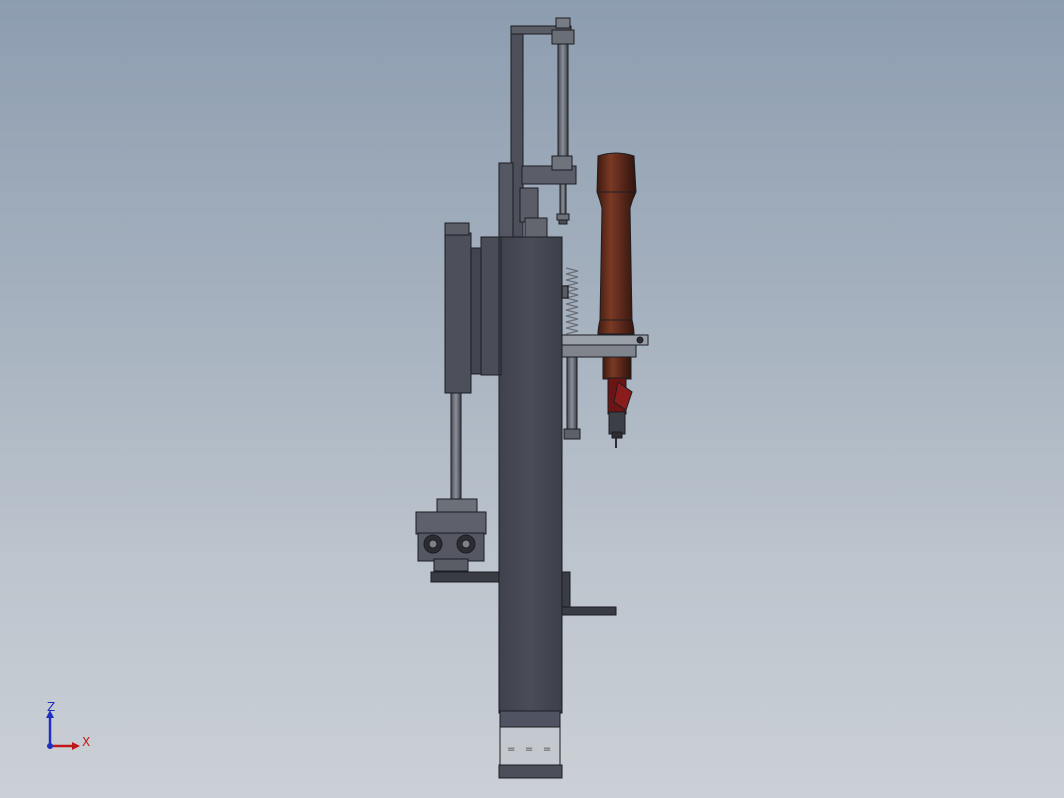 The height and width of the screenshot is (798, 1064). I want to click on base-mark: = = =, so click(529, 749).